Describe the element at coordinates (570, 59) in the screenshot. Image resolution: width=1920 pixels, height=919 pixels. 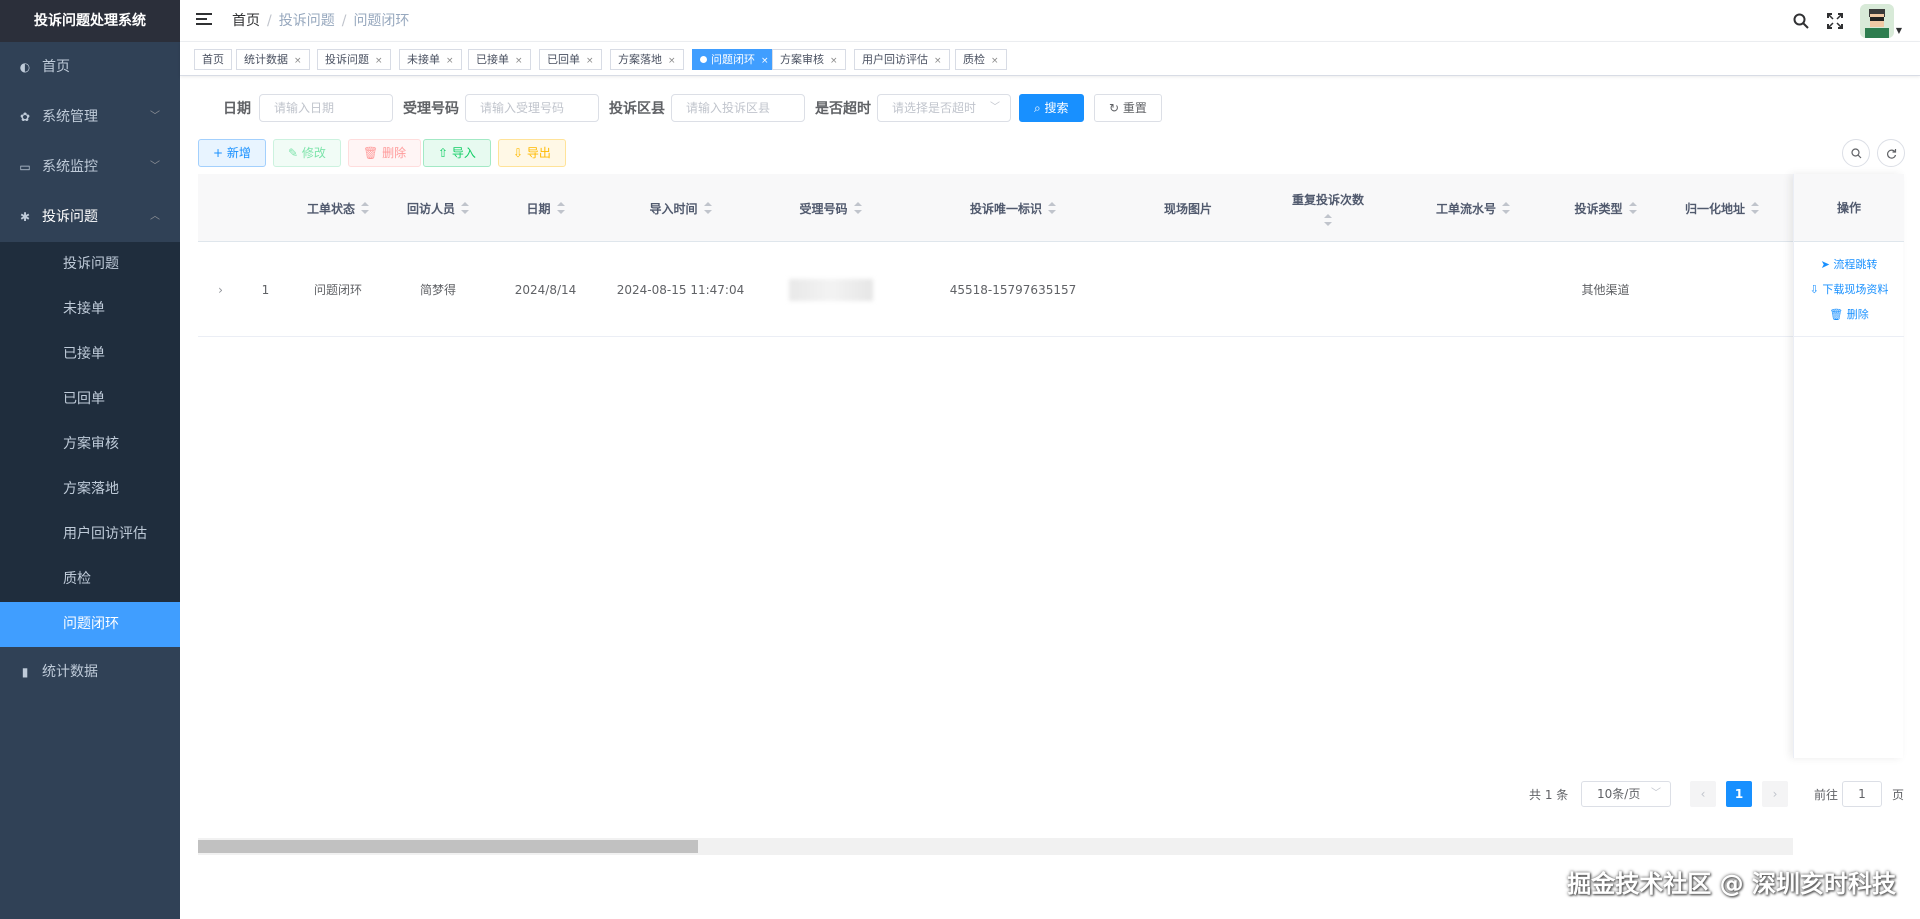
I see `tag-item: 已回单 ×` at that location.